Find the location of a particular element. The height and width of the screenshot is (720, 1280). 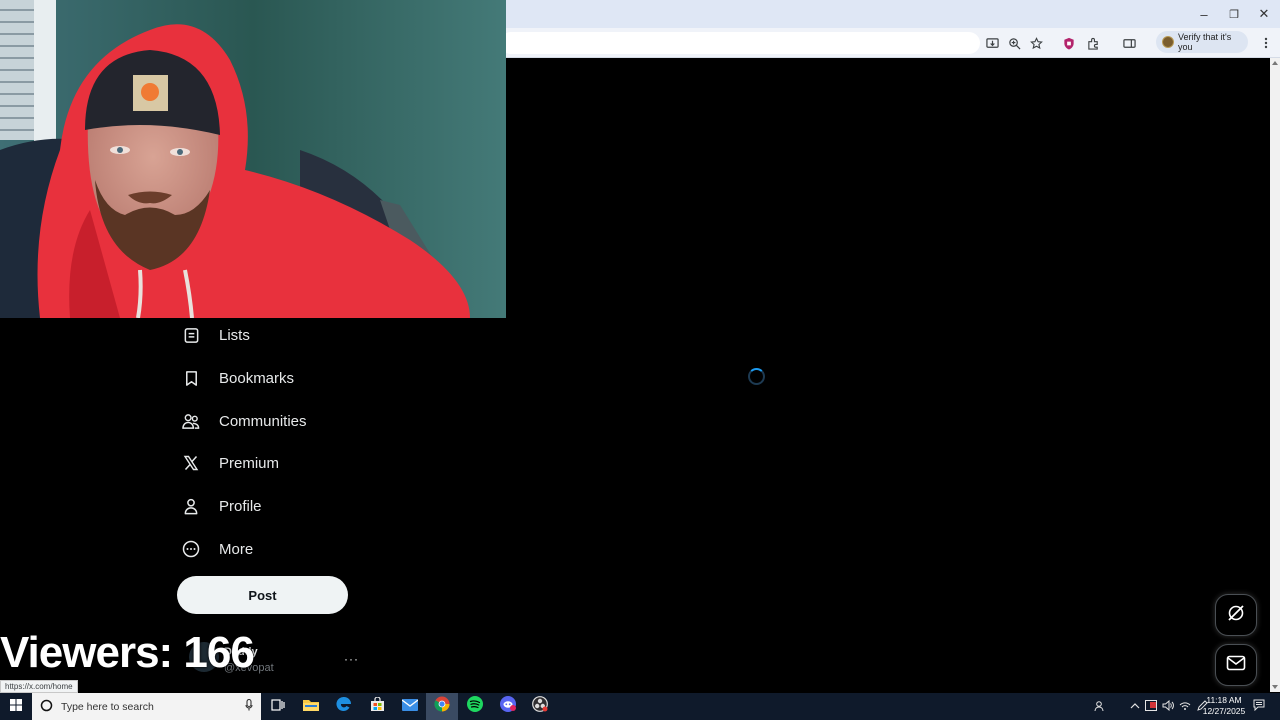

restore-button: ❐ is located at coordinates (1234, 14).